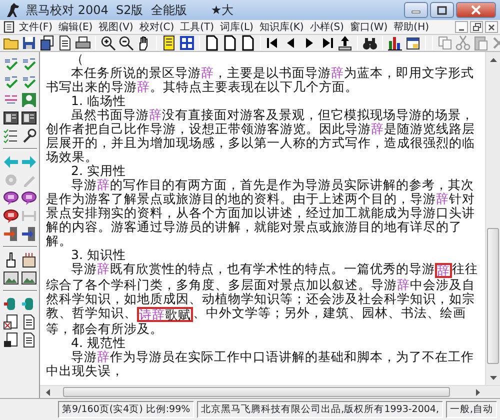  Describe the element at coordinates (47, 43) in the screenshot. I see `pages-icon` at that location.